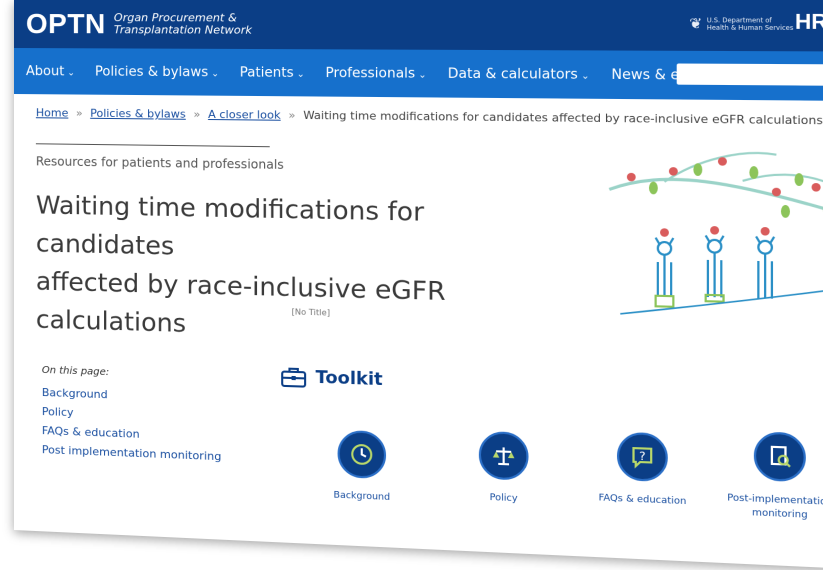 The image size is (823, 570). I want to click on toolkit-label: Post-implementation monitoring, so click(770, 508).